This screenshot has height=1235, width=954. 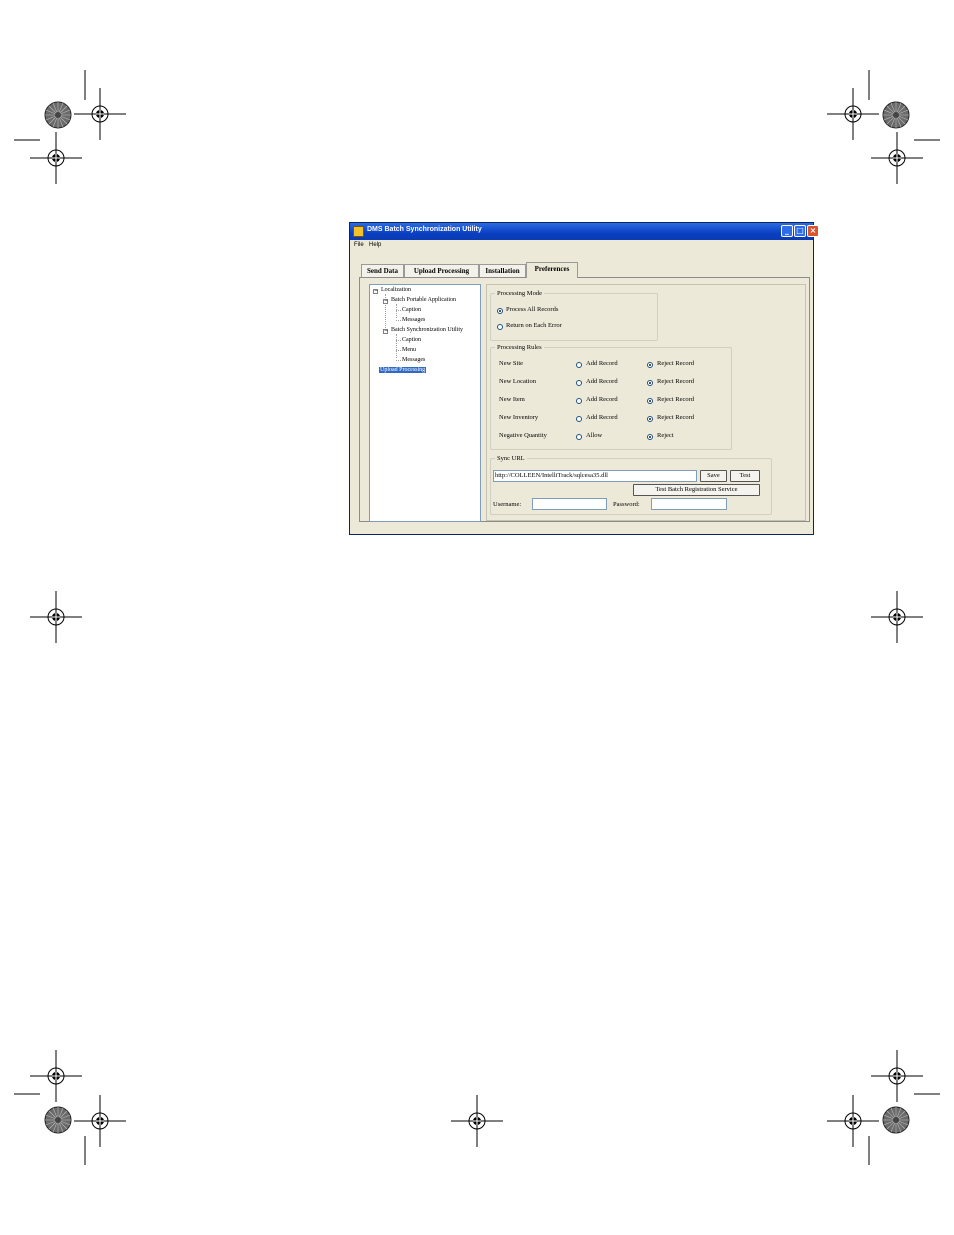 I want to click on new-item-add-record-radio, so click(x=579, y=401).